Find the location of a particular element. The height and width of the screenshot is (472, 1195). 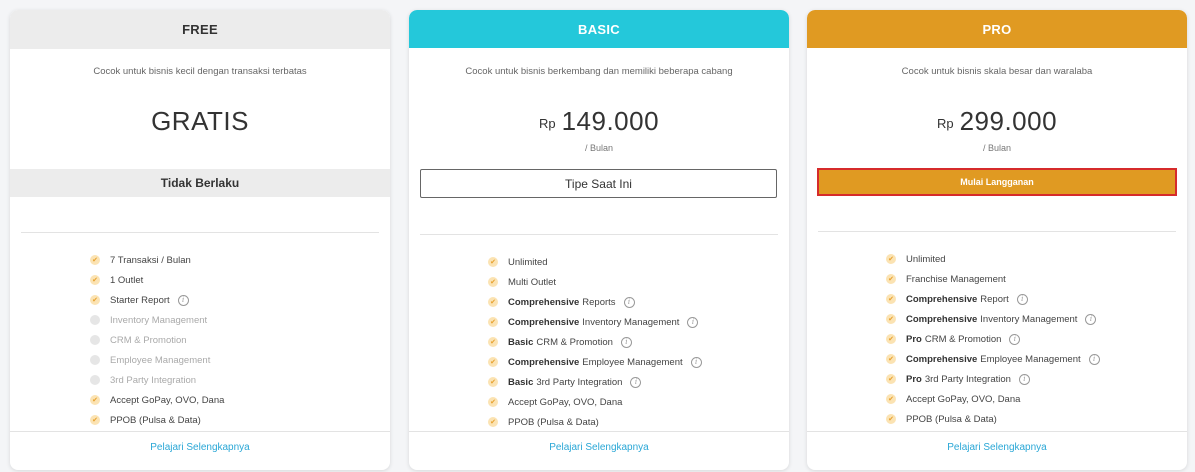

price-amount: 149.000 is located at coordinates (610, 121).